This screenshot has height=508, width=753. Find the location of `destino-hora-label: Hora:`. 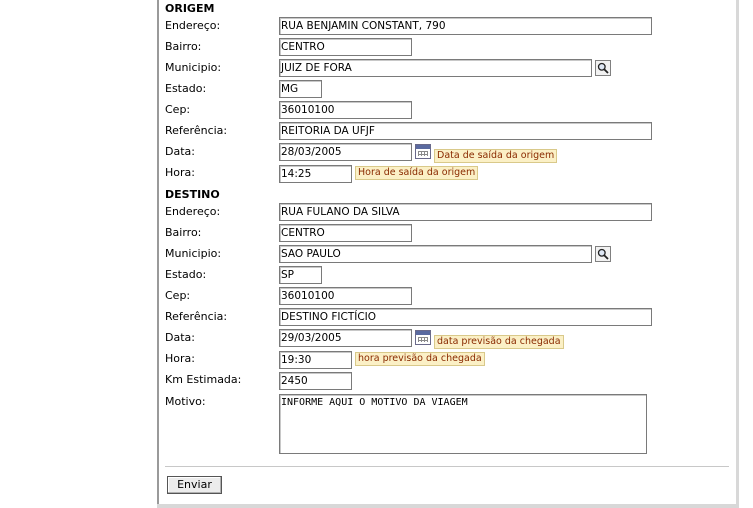

destino-hora-label: Hora: is located at coordinates (180, 358).